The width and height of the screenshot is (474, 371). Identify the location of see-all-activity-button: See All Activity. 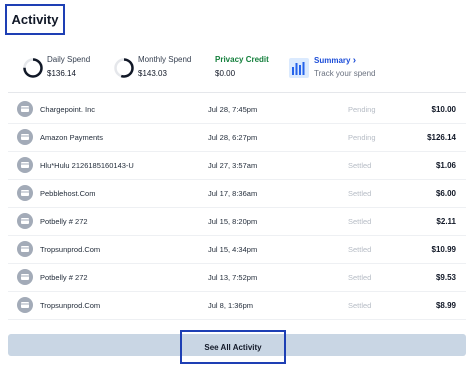
(233, 347).